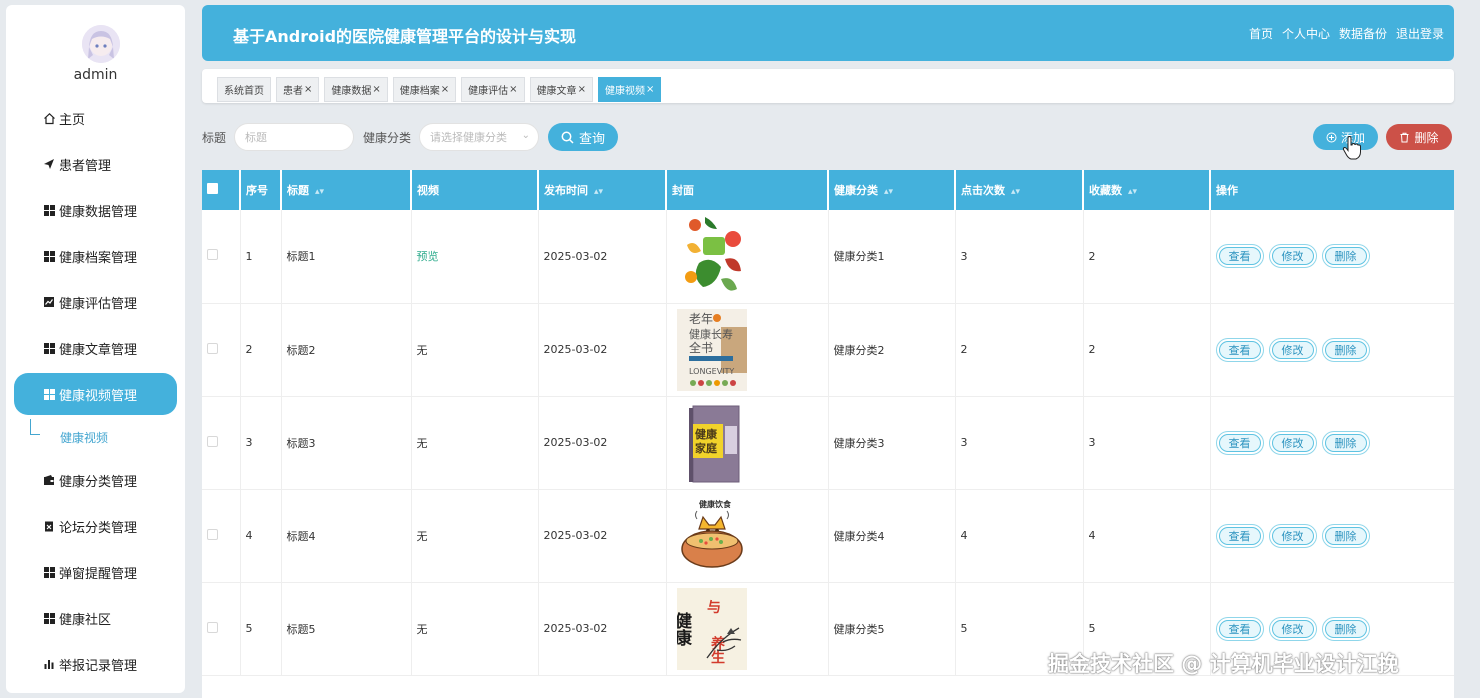 This screenshot has height=698, width=1480. I want to click on no-cell: 3, so click(261, 443).